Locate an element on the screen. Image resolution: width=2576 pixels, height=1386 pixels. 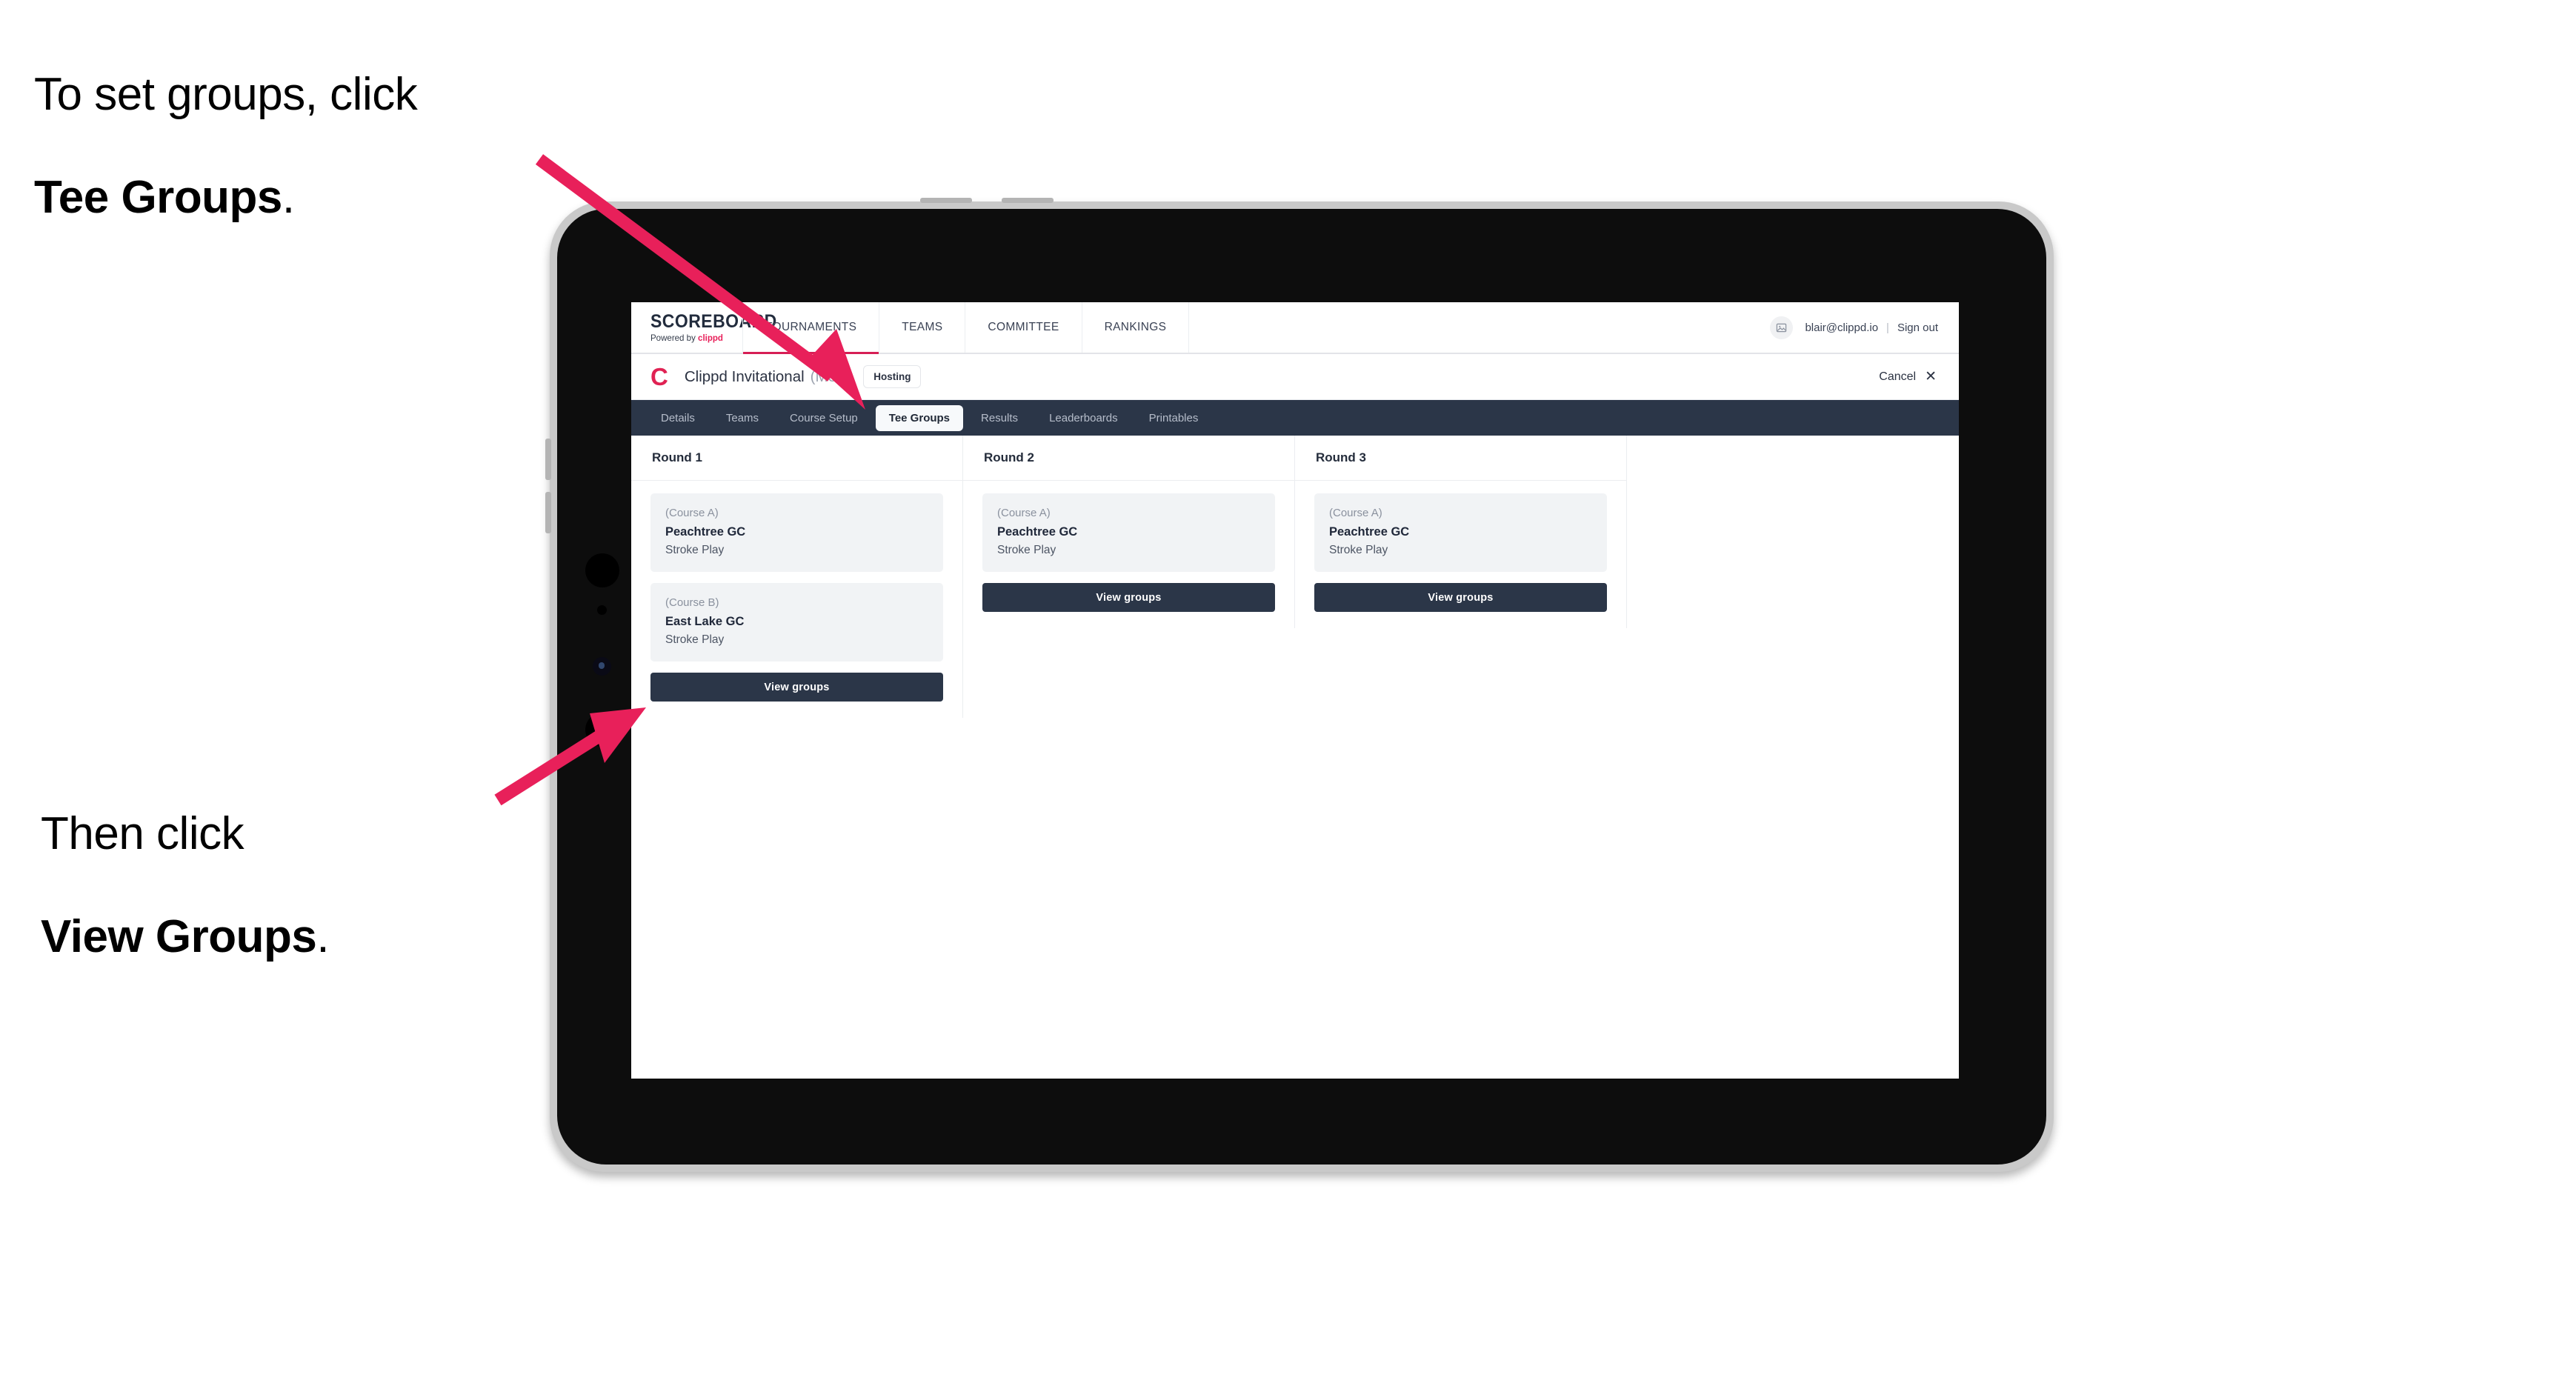
arrow-to-tee-groups-icon is located at coordinates (700, 282).